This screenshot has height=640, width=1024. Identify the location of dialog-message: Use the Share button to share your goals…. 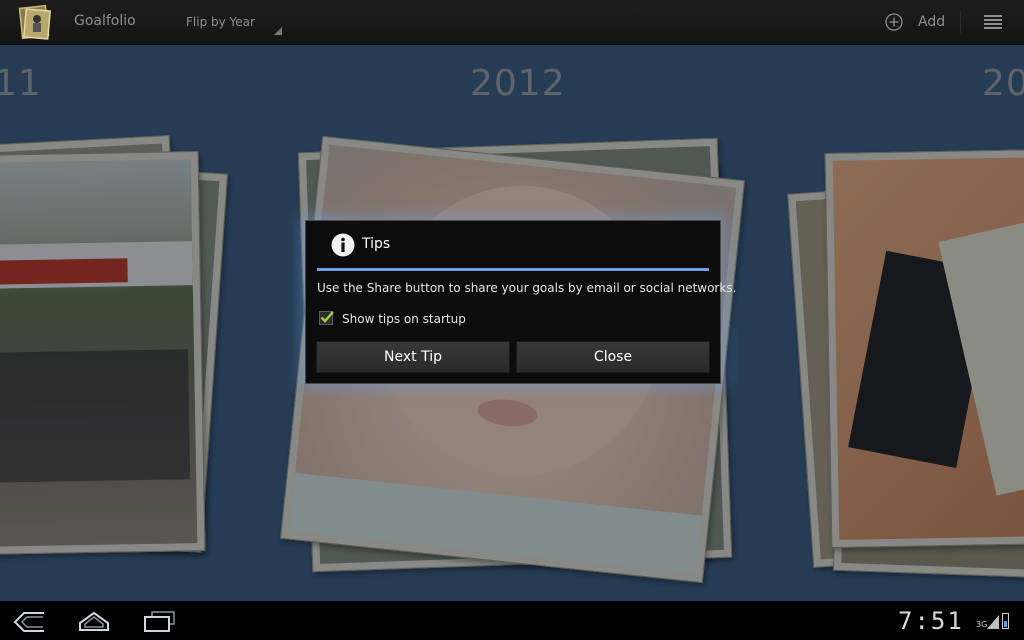
(527, 288).